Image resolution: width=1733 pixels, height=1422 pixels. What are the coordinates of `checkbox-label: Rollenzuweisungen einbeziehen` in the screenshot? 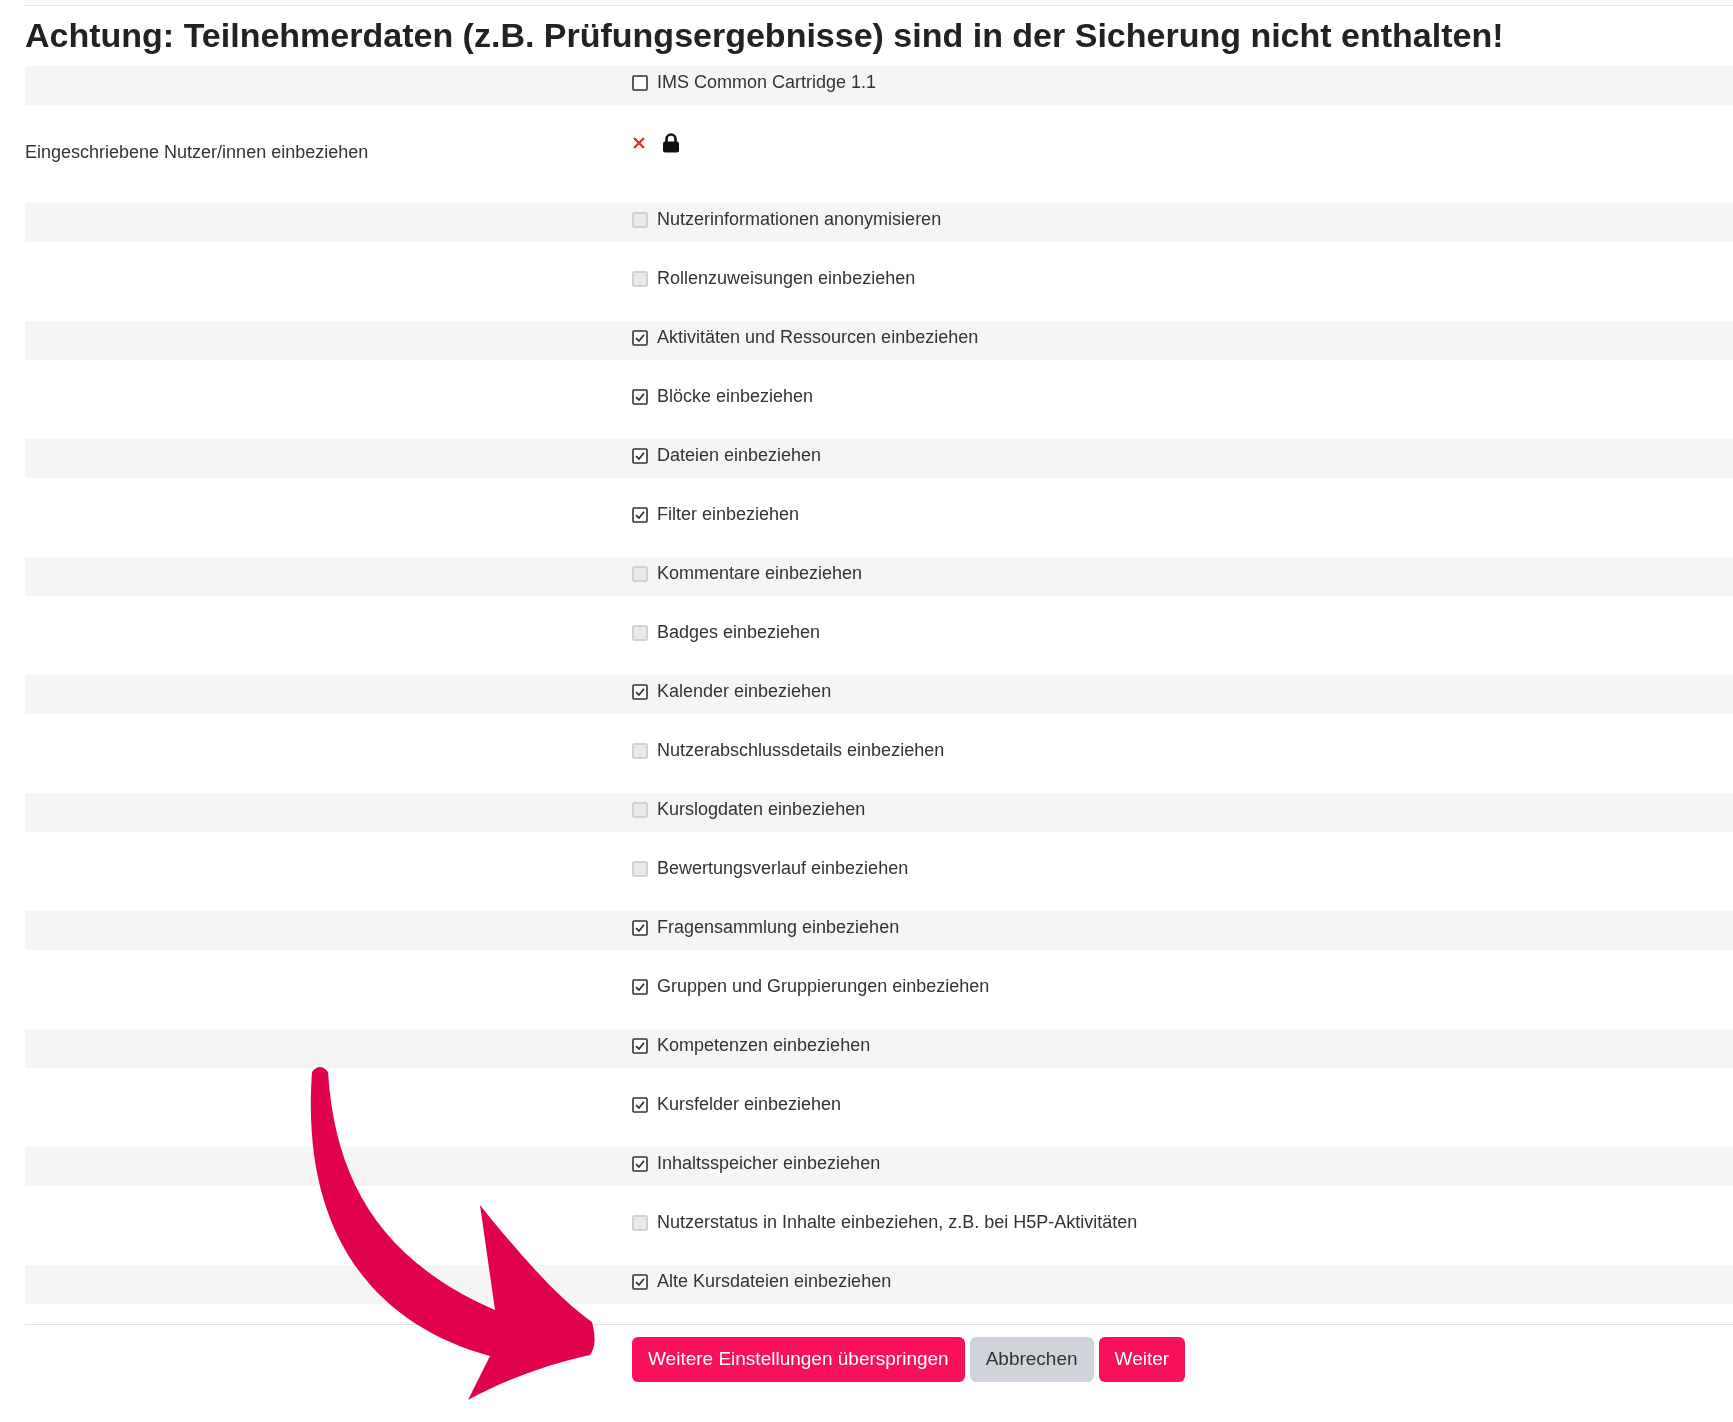 It's located at (786, 278).